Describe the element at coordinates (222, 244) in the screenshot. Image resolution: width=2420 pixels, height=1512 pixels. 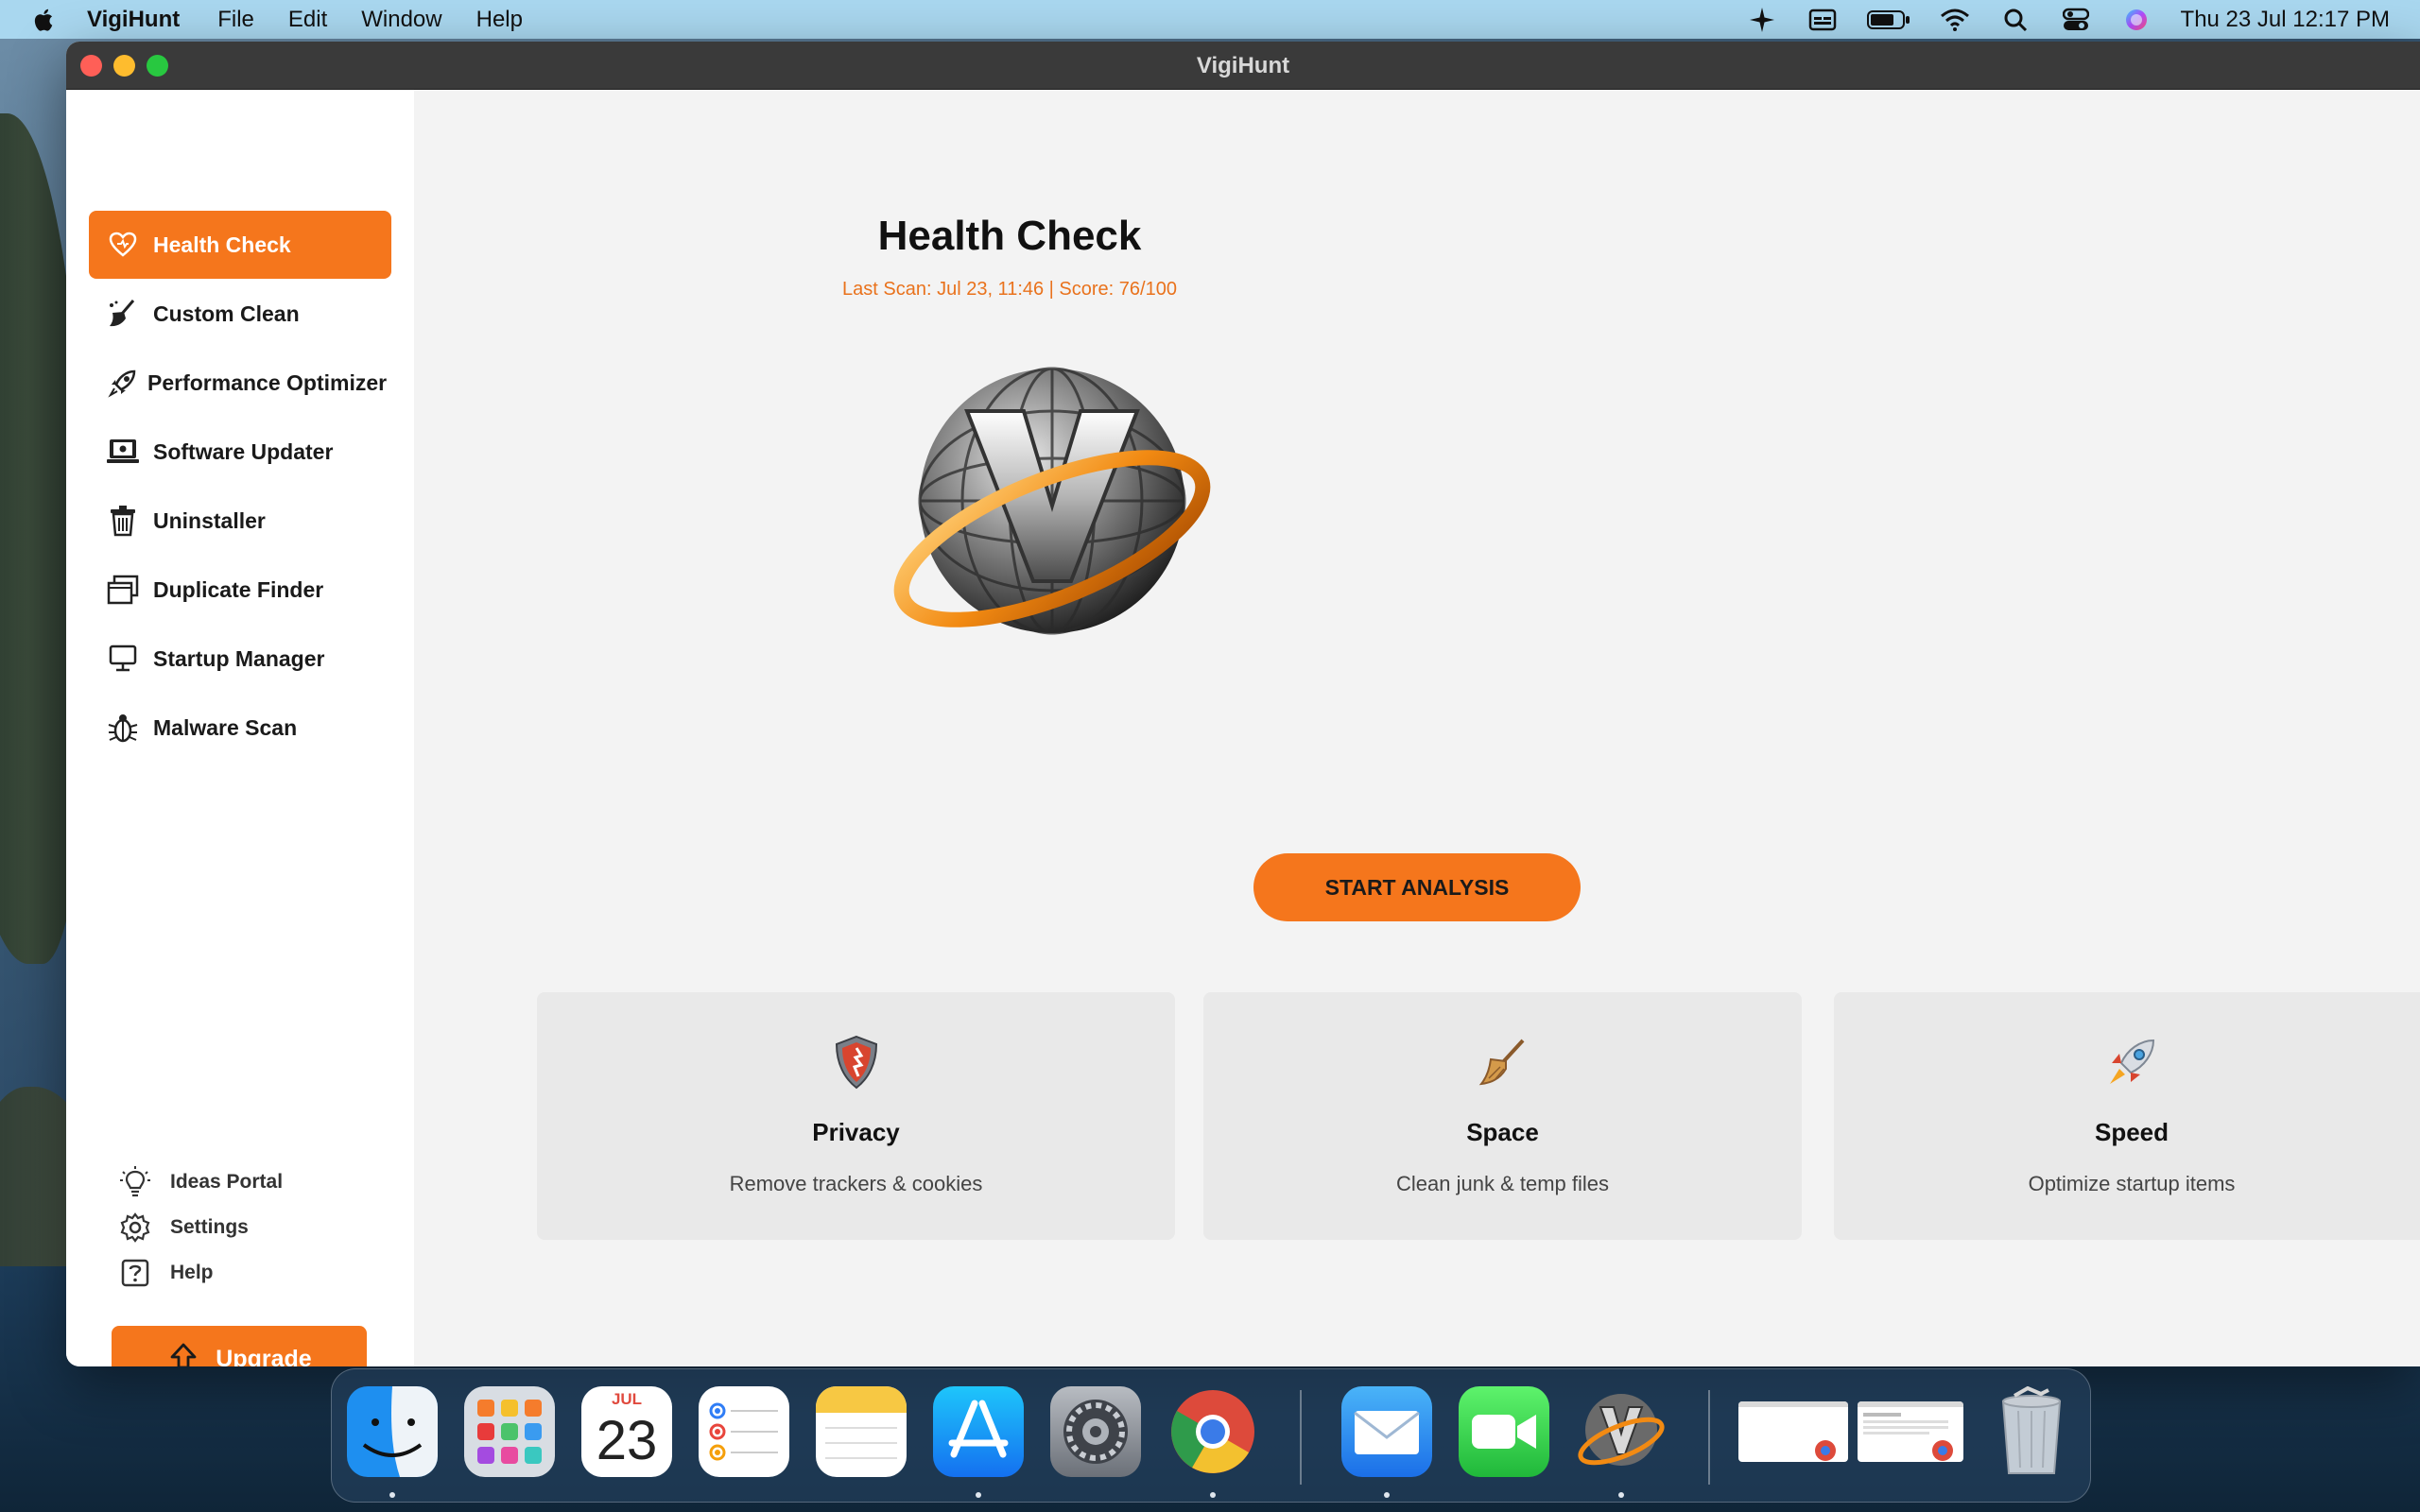
I see `sidebar-item-label: Health Check` at that location.